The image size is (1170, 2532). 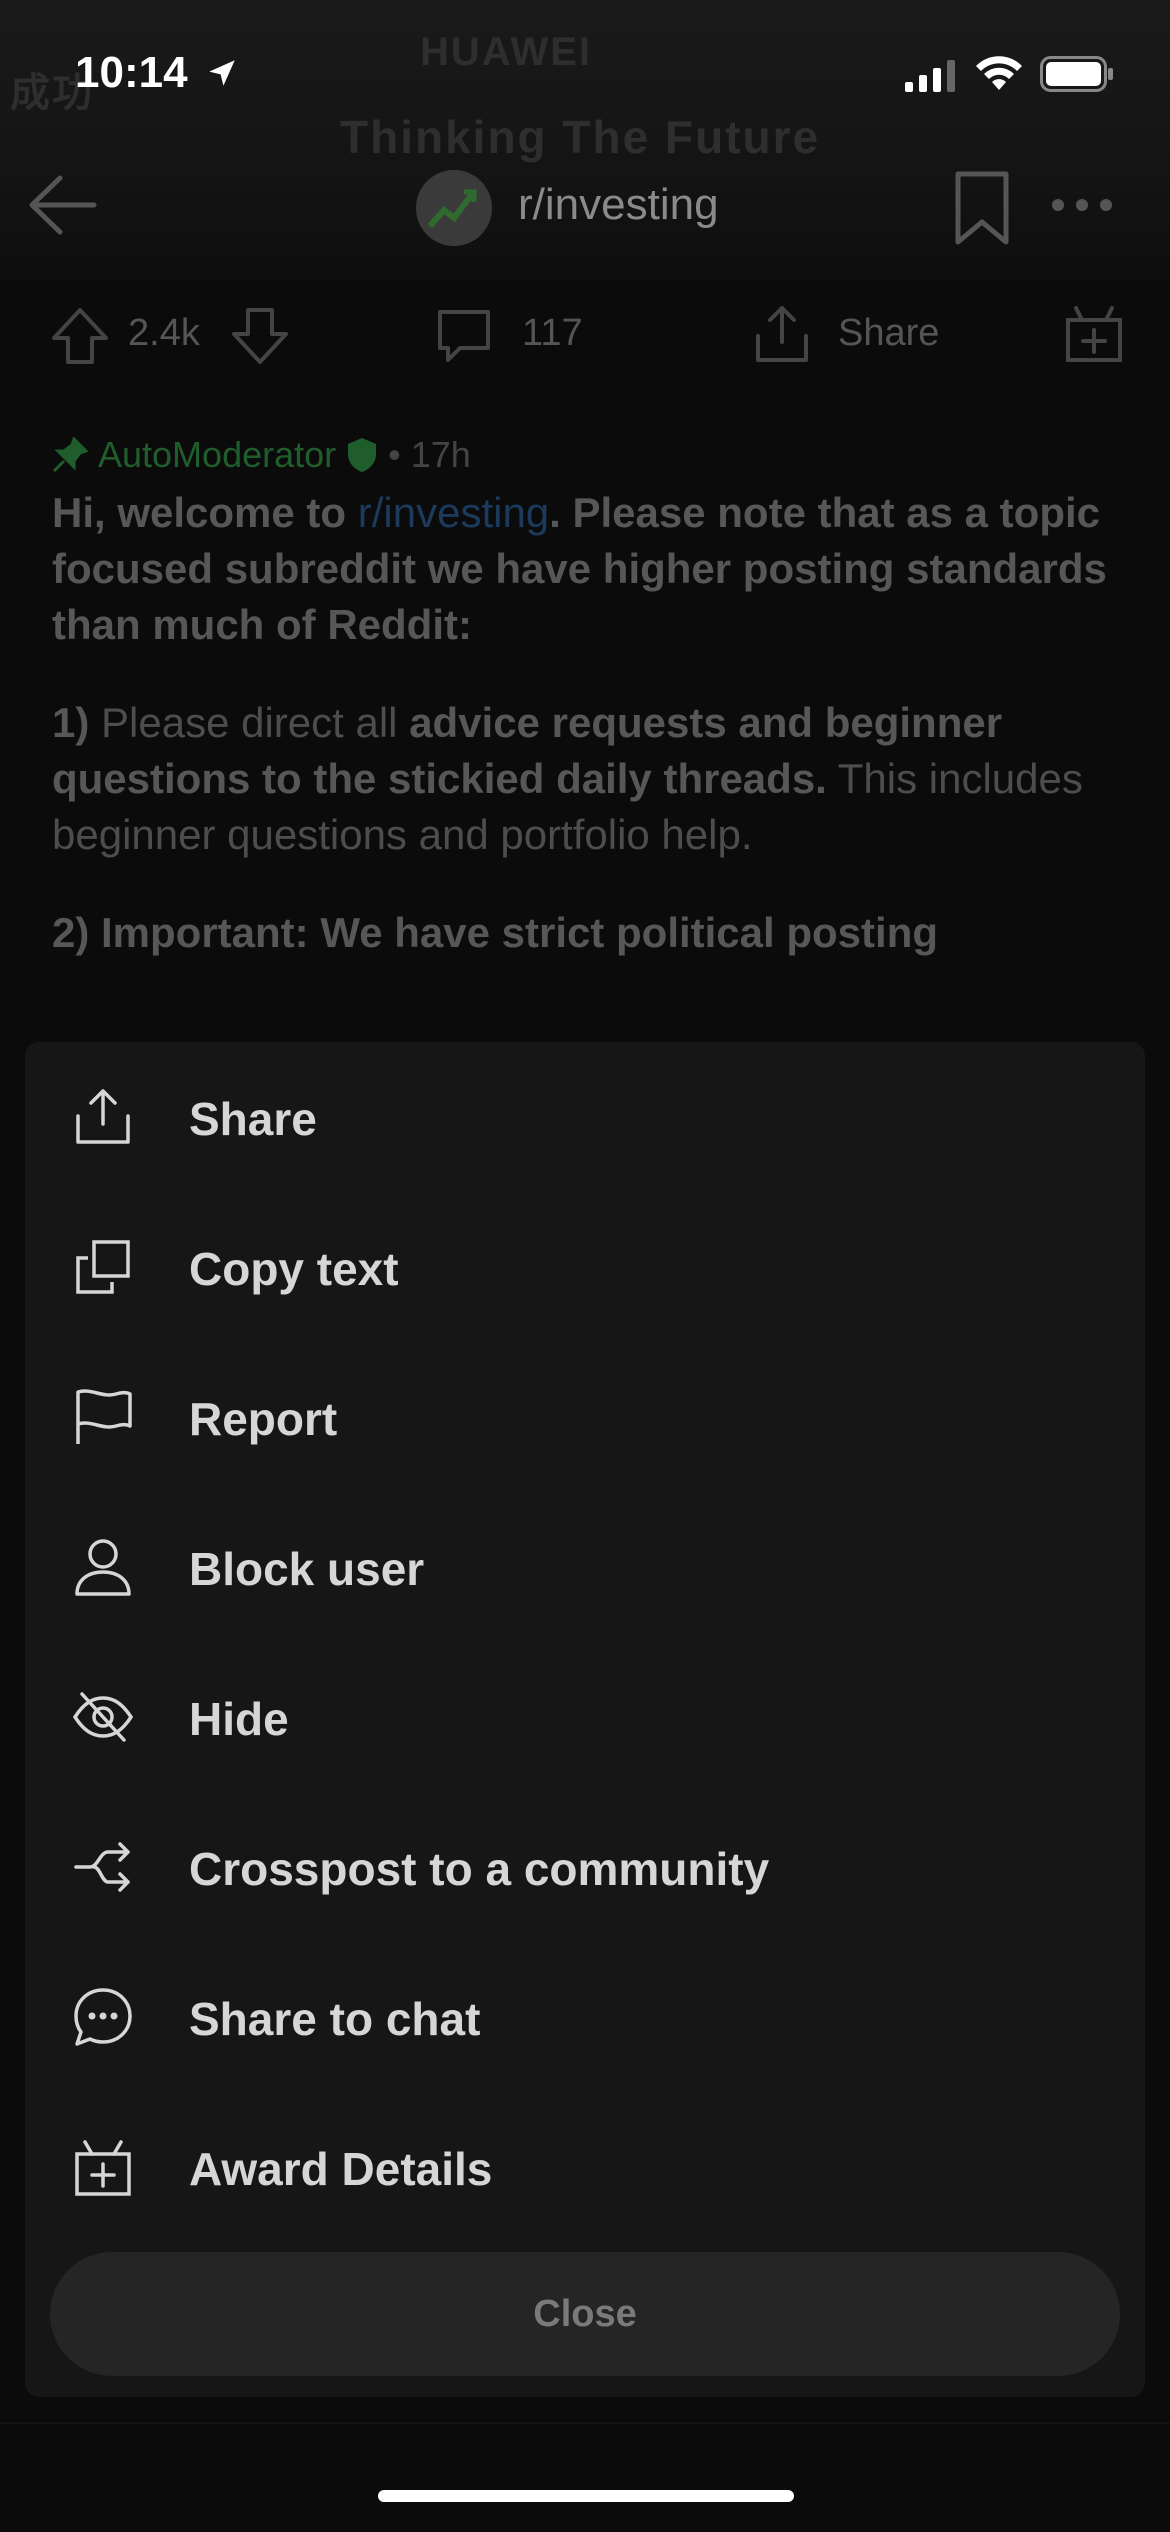 I want to click on menu-item-crosspost: Crosspost to a community, so click(x=585, y=1867).